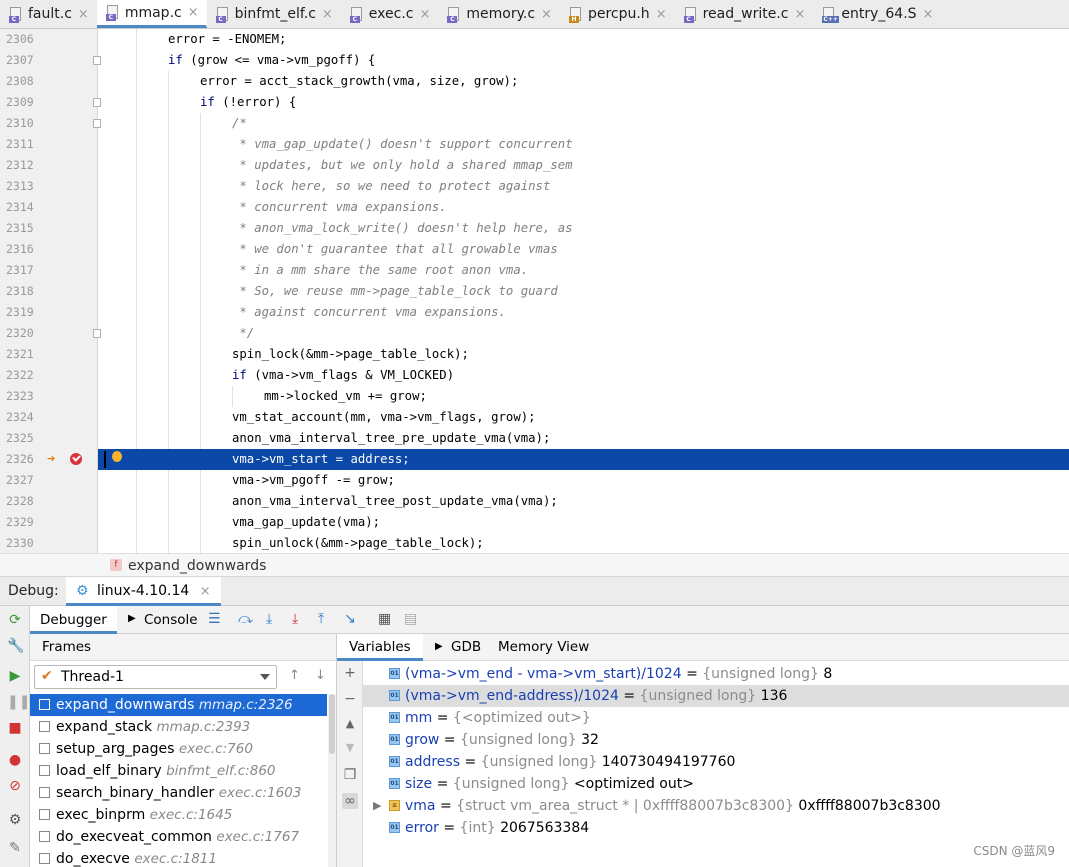 This screenshot has height=867, width=1069. What do you see at coordinates (350, 775) in the screenshot?
I see `copy-icon: ❐` at bounding box center [350, 775].